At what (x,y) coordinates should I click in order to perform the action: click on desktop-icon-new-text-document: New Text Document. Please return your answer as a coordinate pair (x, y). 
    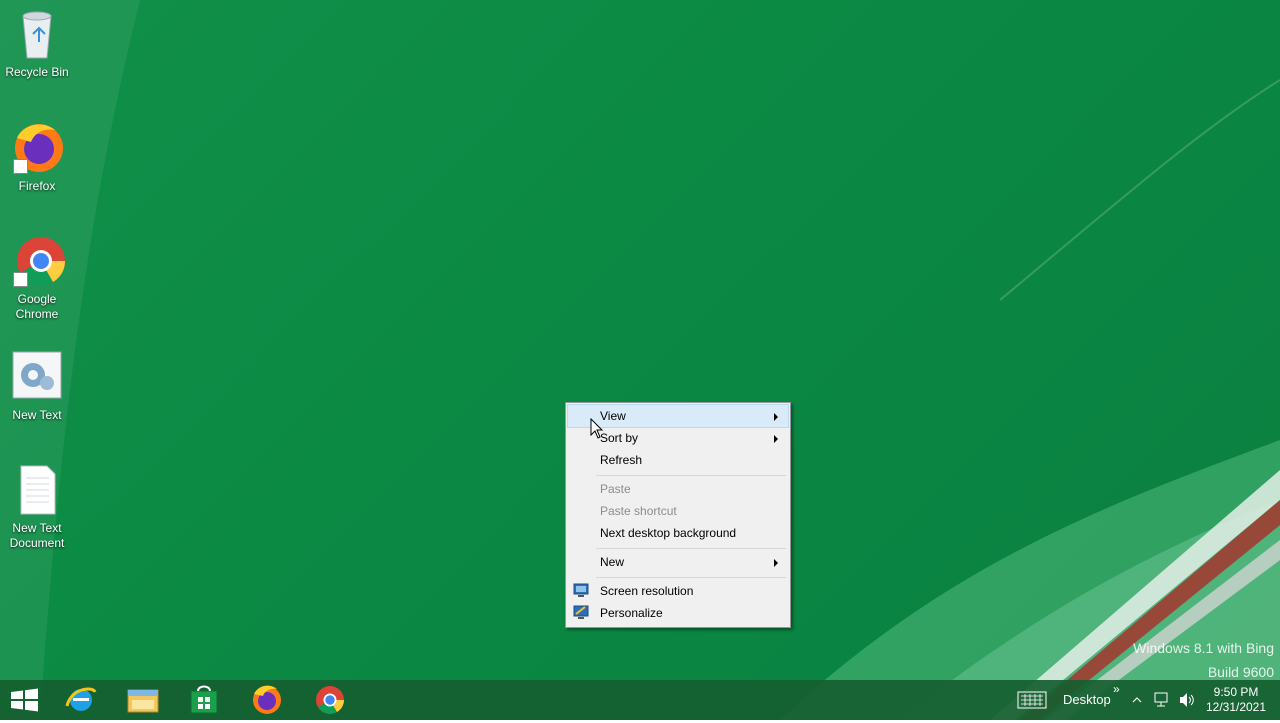
    Looking at the image, I should click on (37, 506).